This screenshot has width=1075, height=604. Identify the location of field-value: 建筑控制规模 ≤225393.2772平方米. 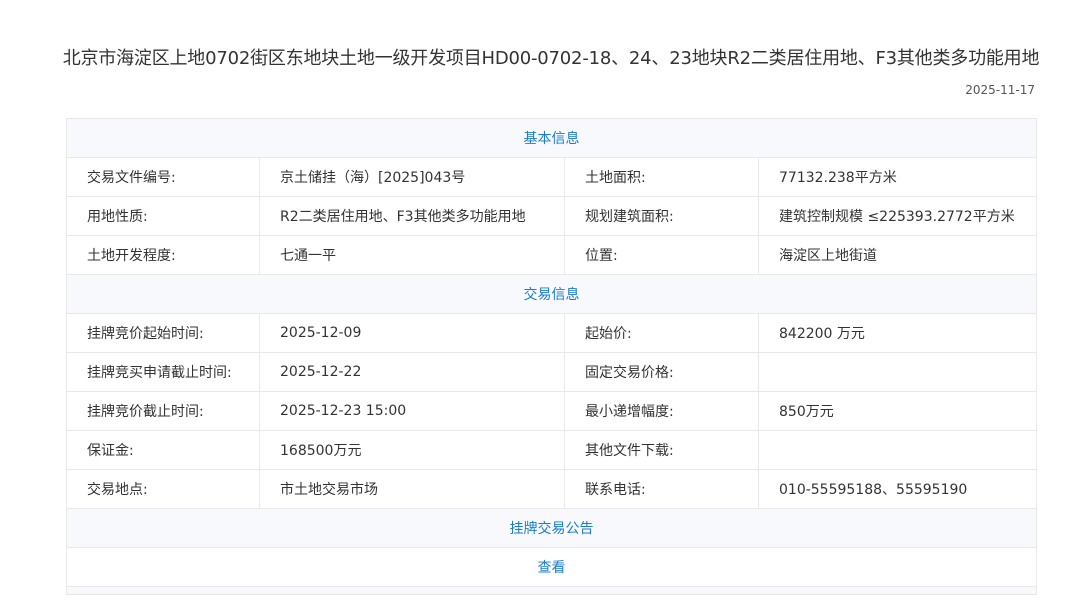
(897, 216).